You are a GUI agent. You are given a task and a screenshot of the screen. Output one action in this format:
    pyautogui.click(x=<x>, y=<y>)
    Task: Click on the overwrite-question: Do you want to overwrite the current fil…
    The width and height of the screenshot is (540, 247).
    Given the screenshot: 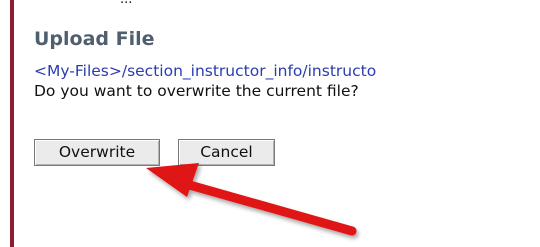 What is the action you would take?
    pyautogui.click(x=196, y=91)
    